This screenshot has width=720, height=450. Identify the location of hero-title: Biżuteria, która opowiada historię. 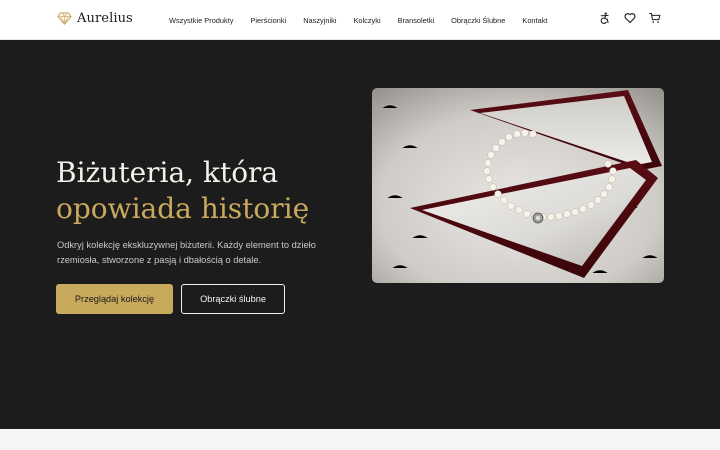
(182, 191).